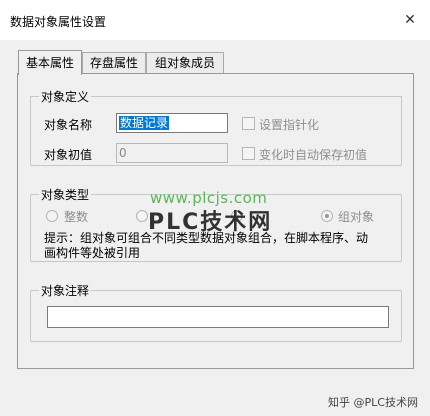 Image resolution: width=430 pixels, height=416 pixels. Describe the element at coordinates (144, 123) in the screenshot. I see `object-name-value: 数据记录` at that location.